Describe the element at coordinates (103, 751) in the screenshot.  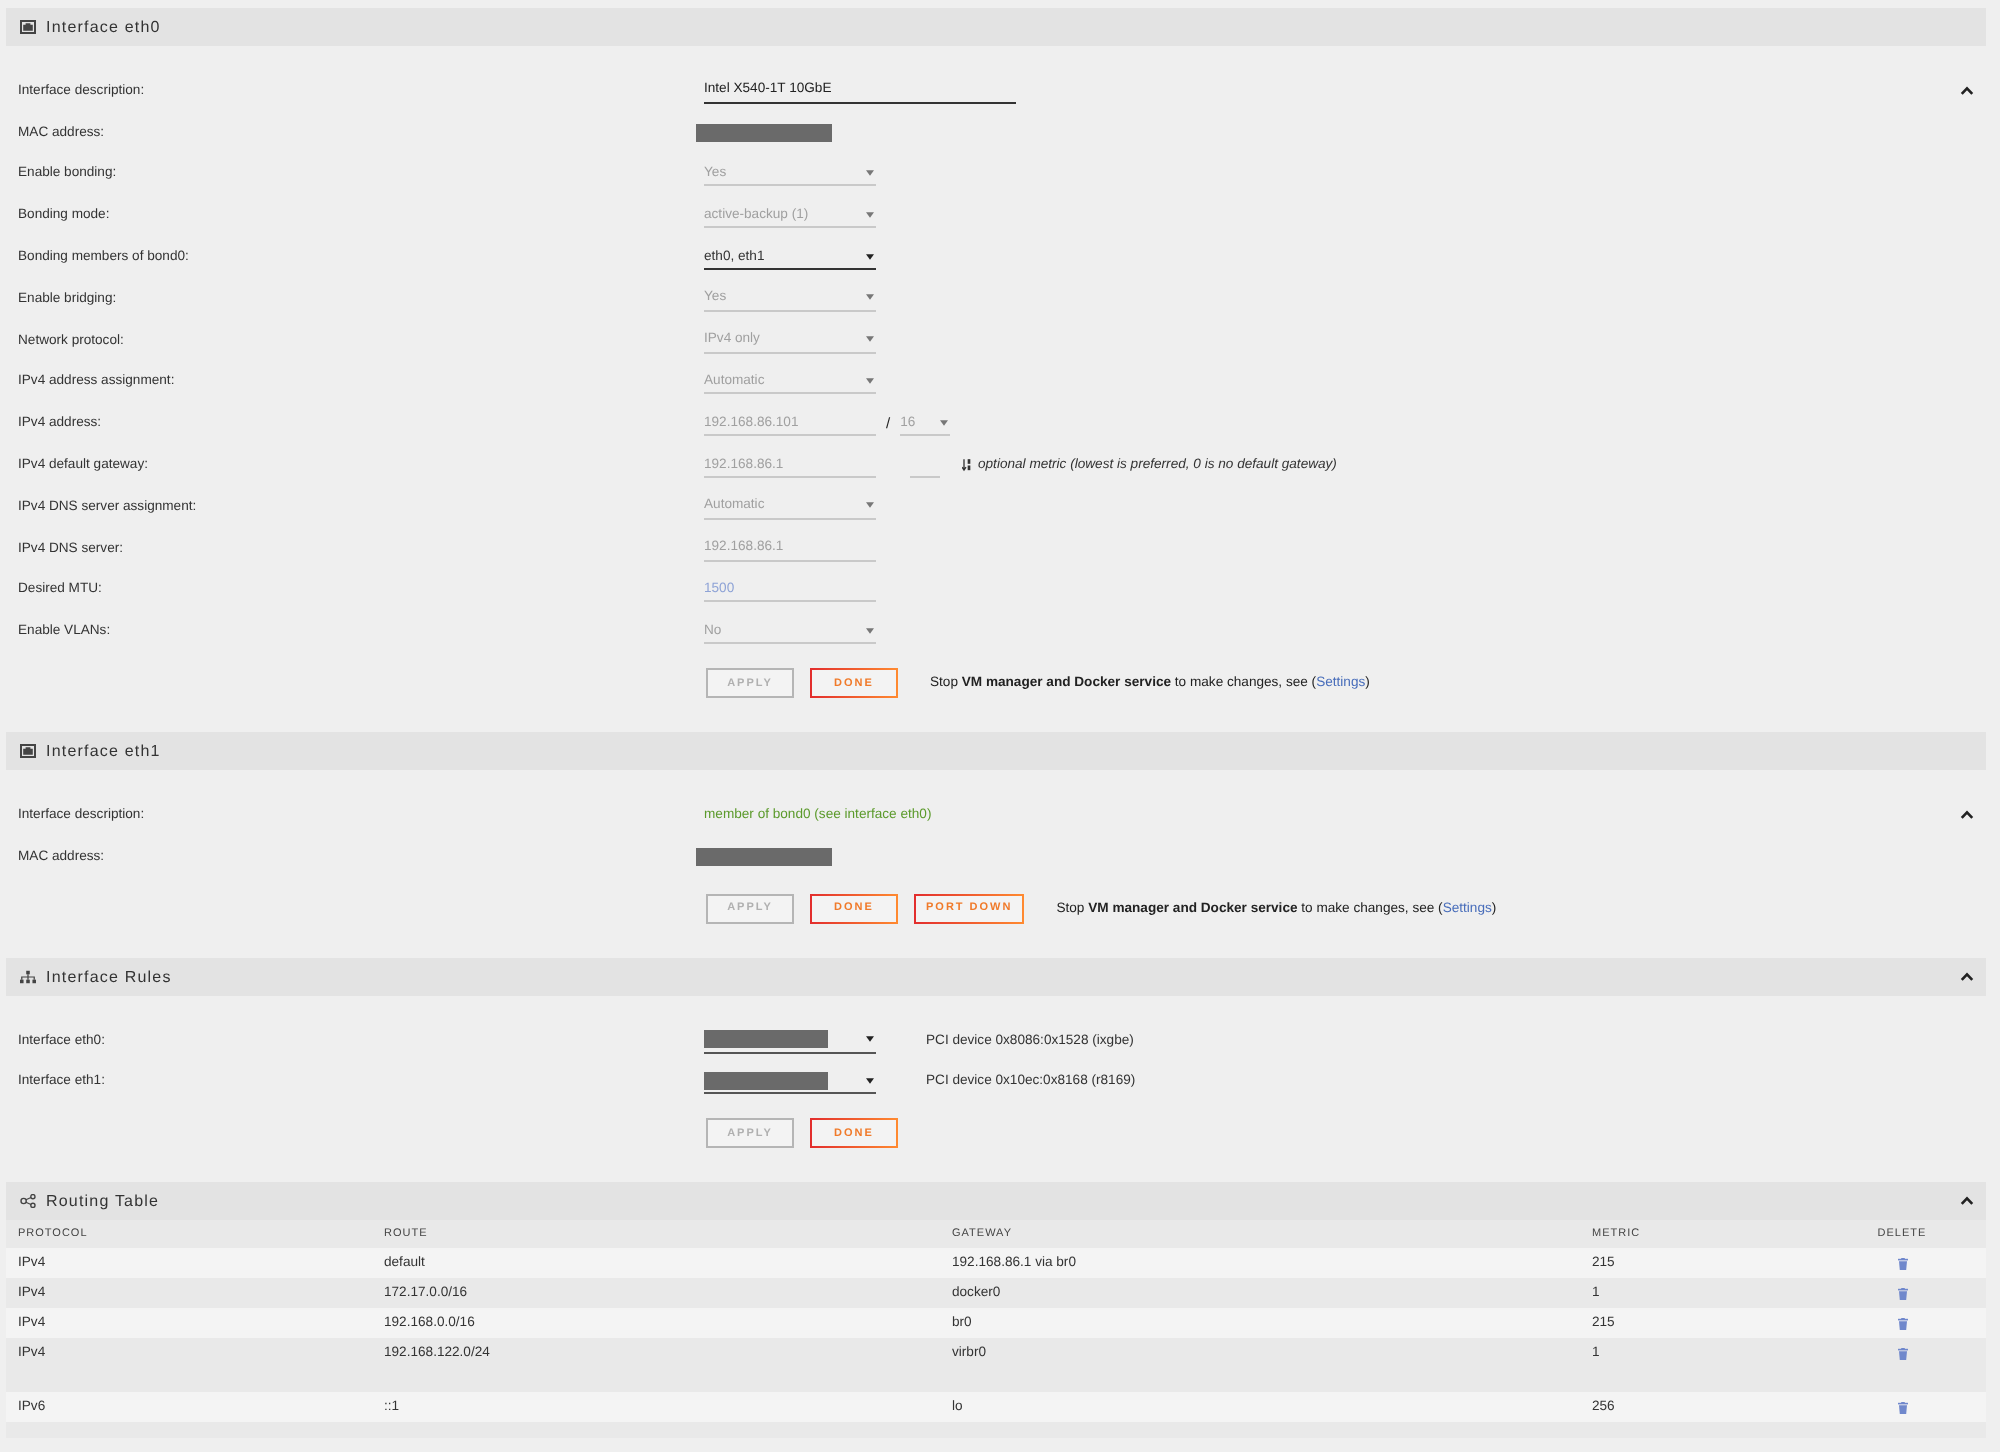
I see `section-title: Interface eth1` at that location.